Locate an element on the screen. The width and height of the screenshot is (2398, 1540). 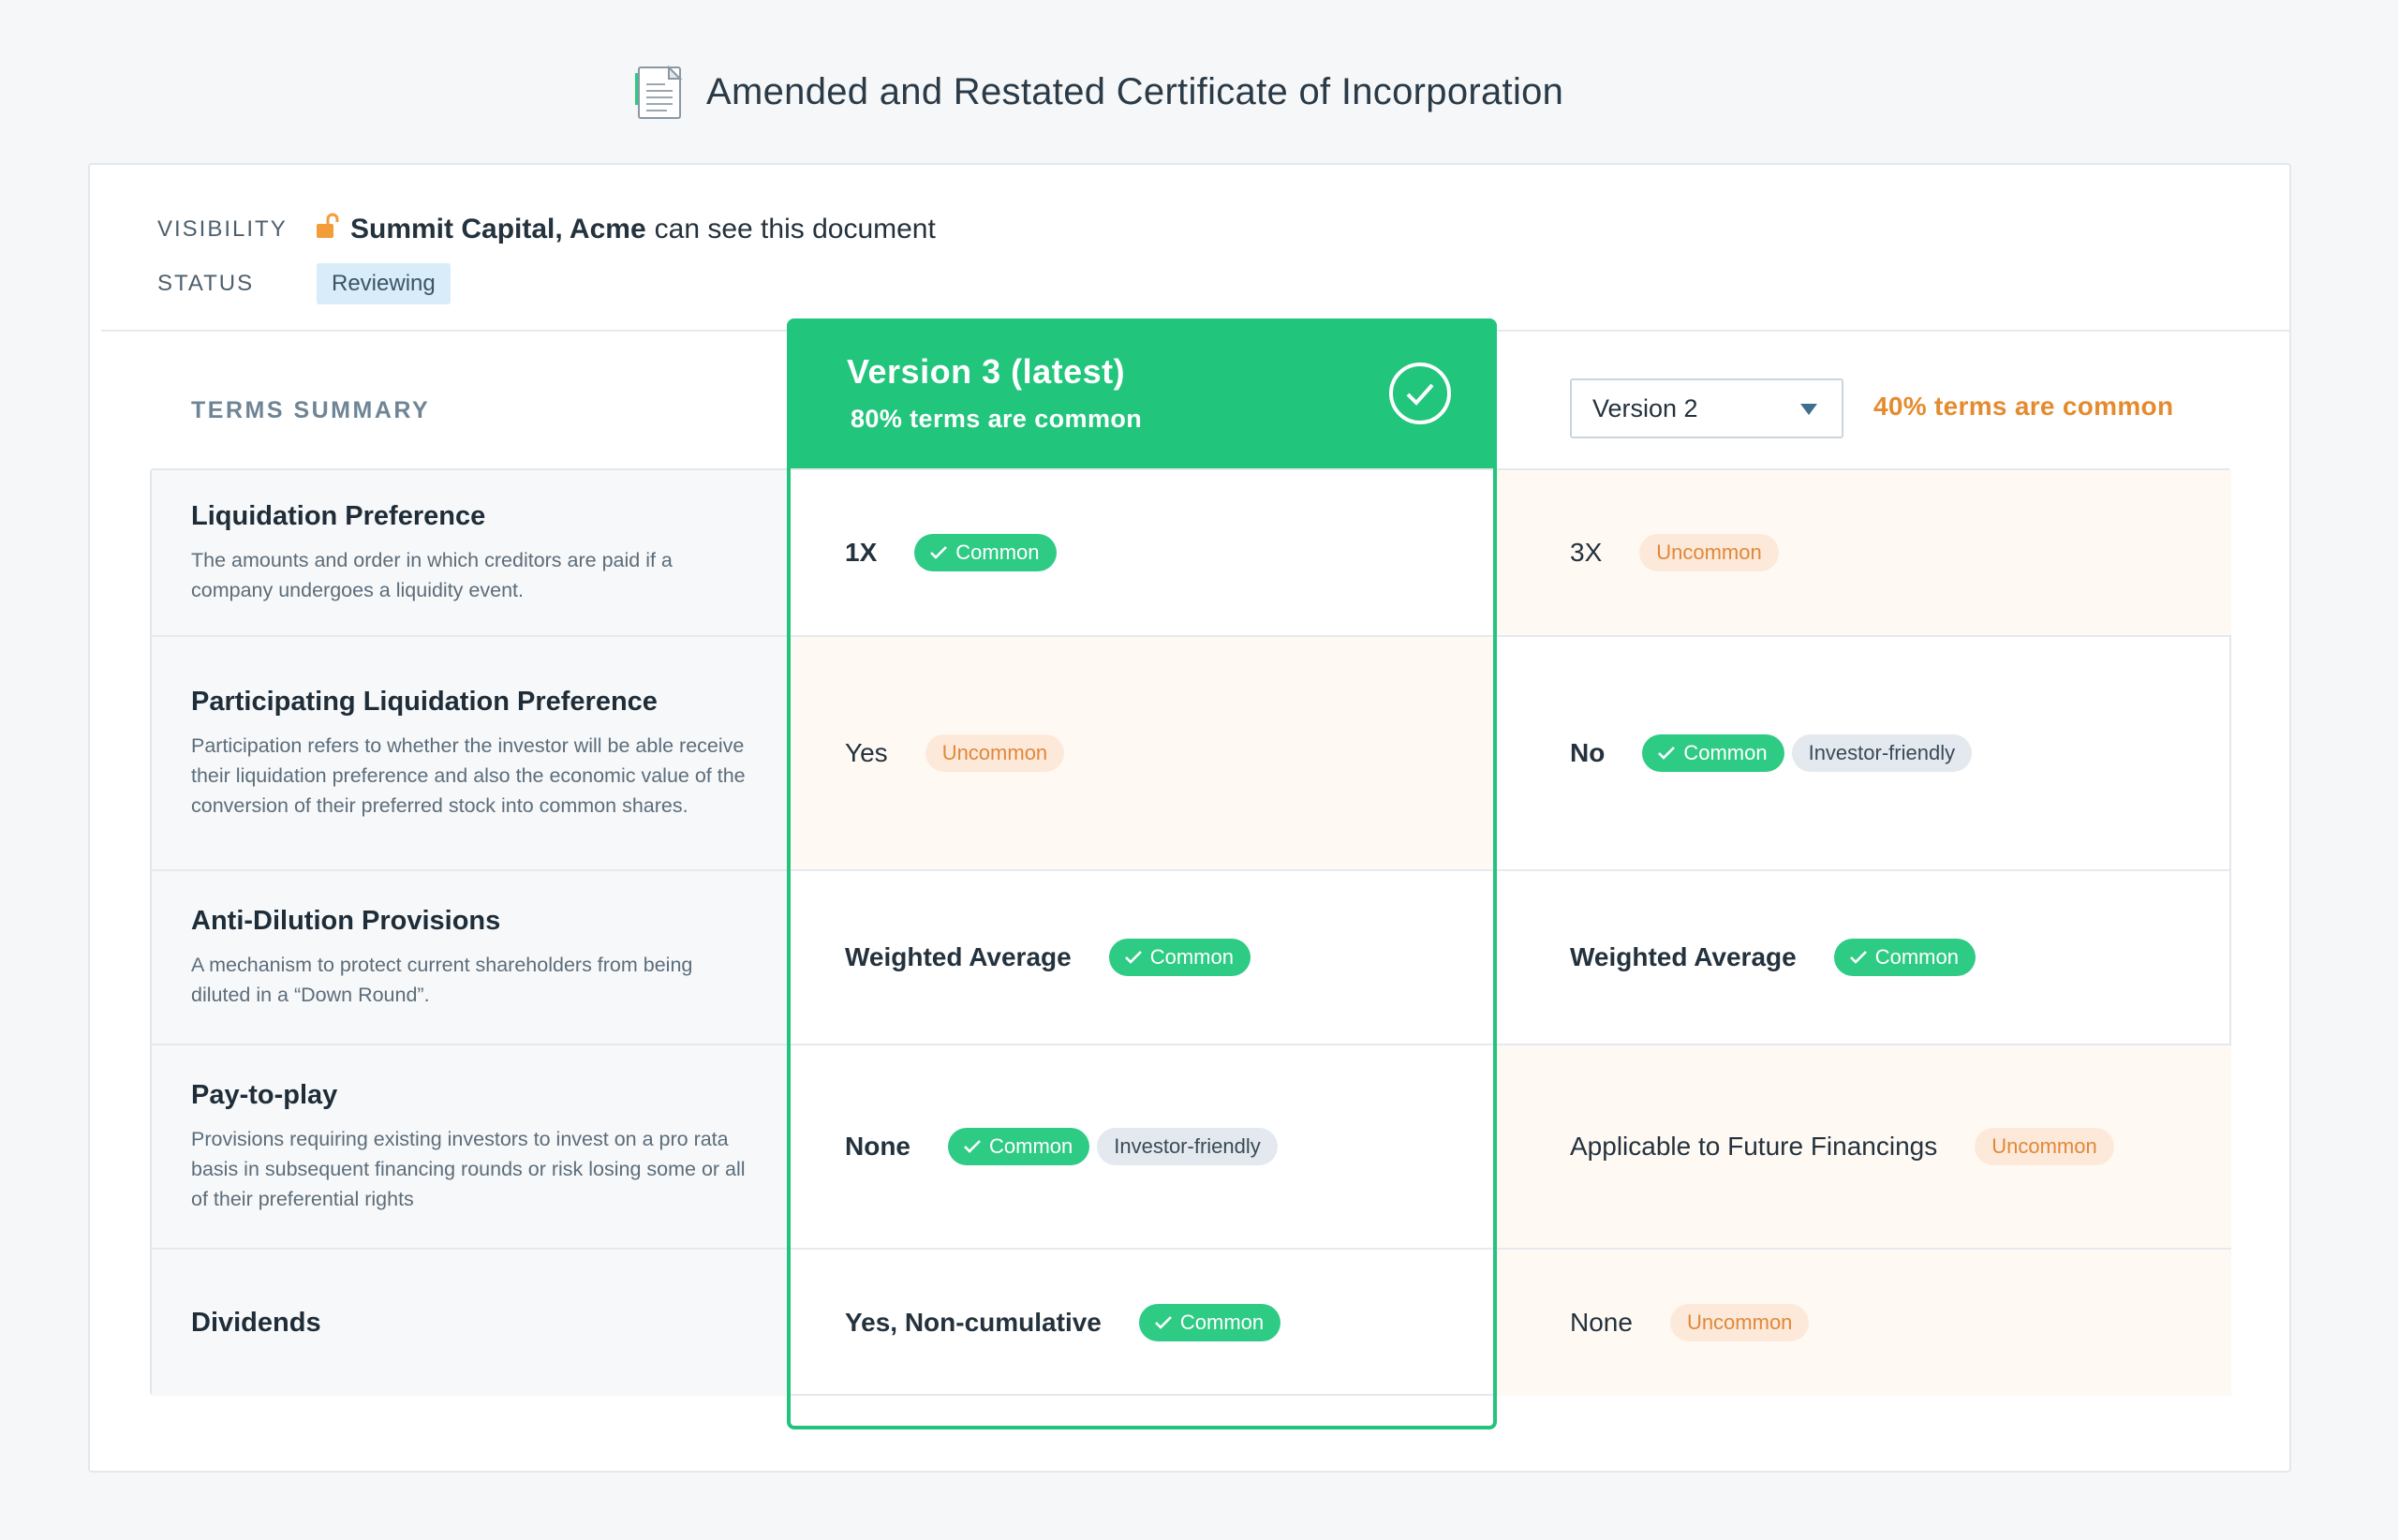
version3-value-cell: Yes Uncommon is located at coordinates (1142, 753).